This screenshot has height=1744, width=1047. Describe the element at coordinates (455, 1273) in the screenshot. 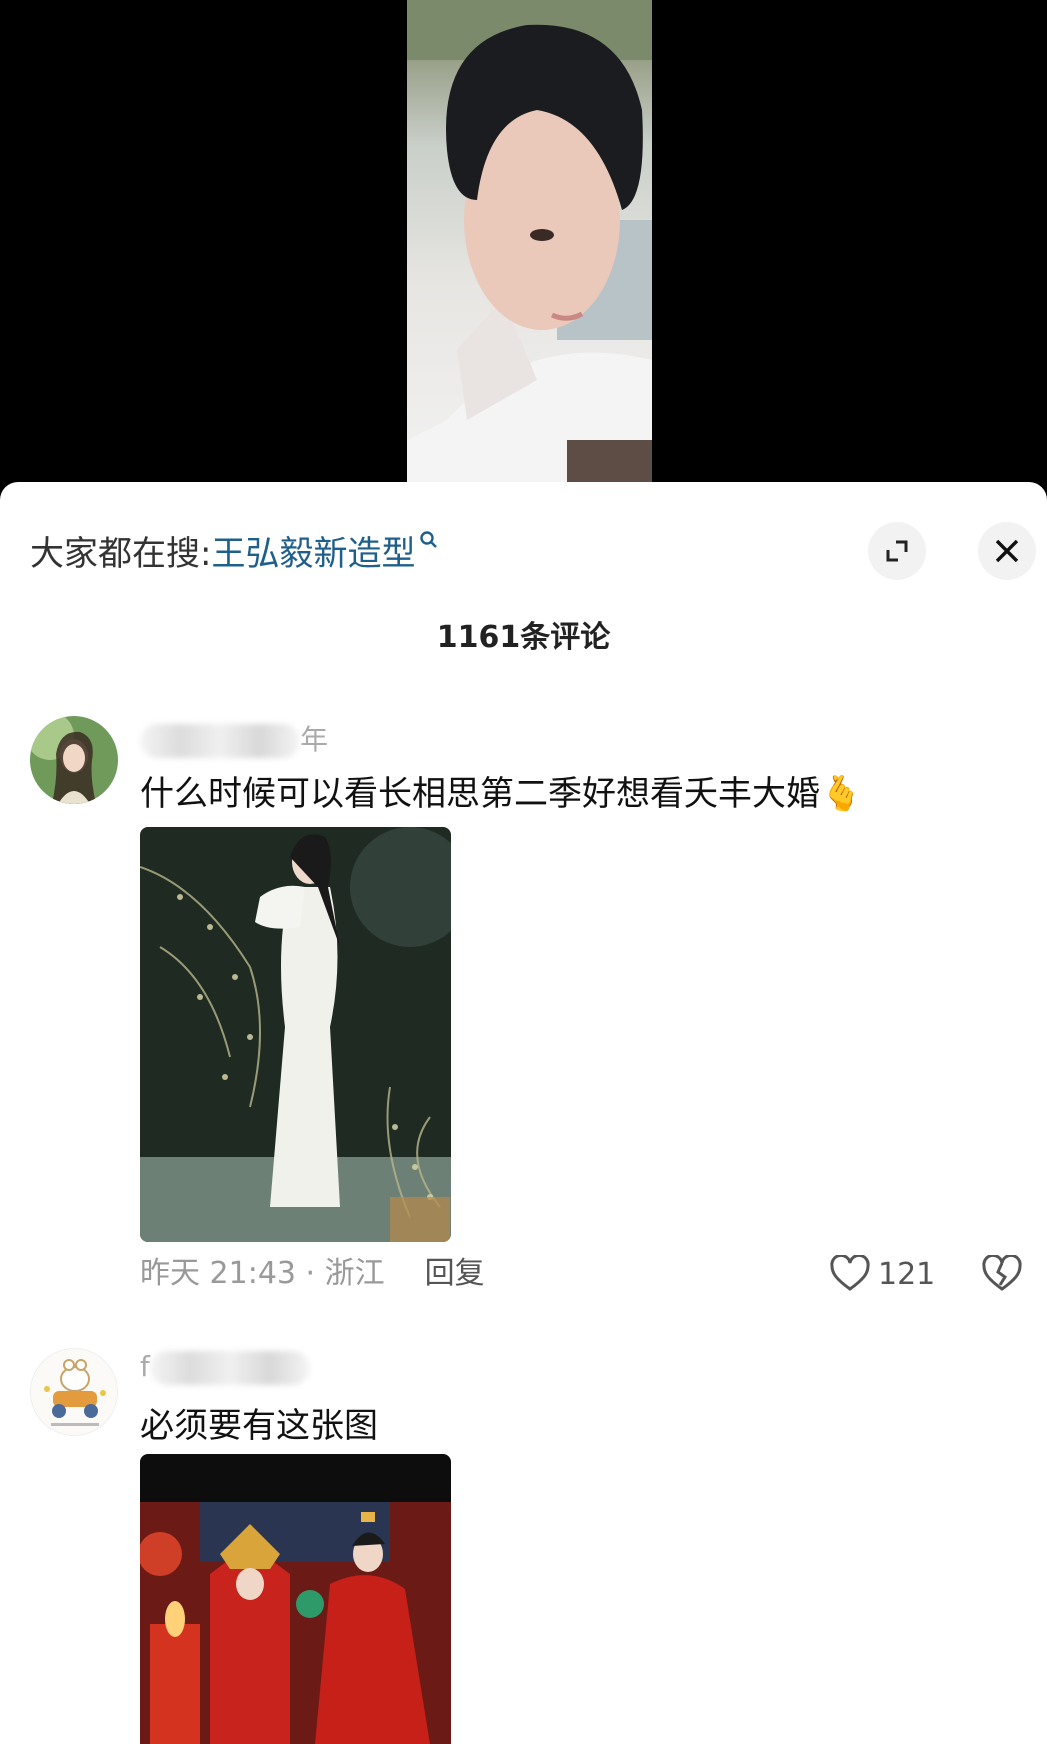

I see `reply-button: 回复` at that location.